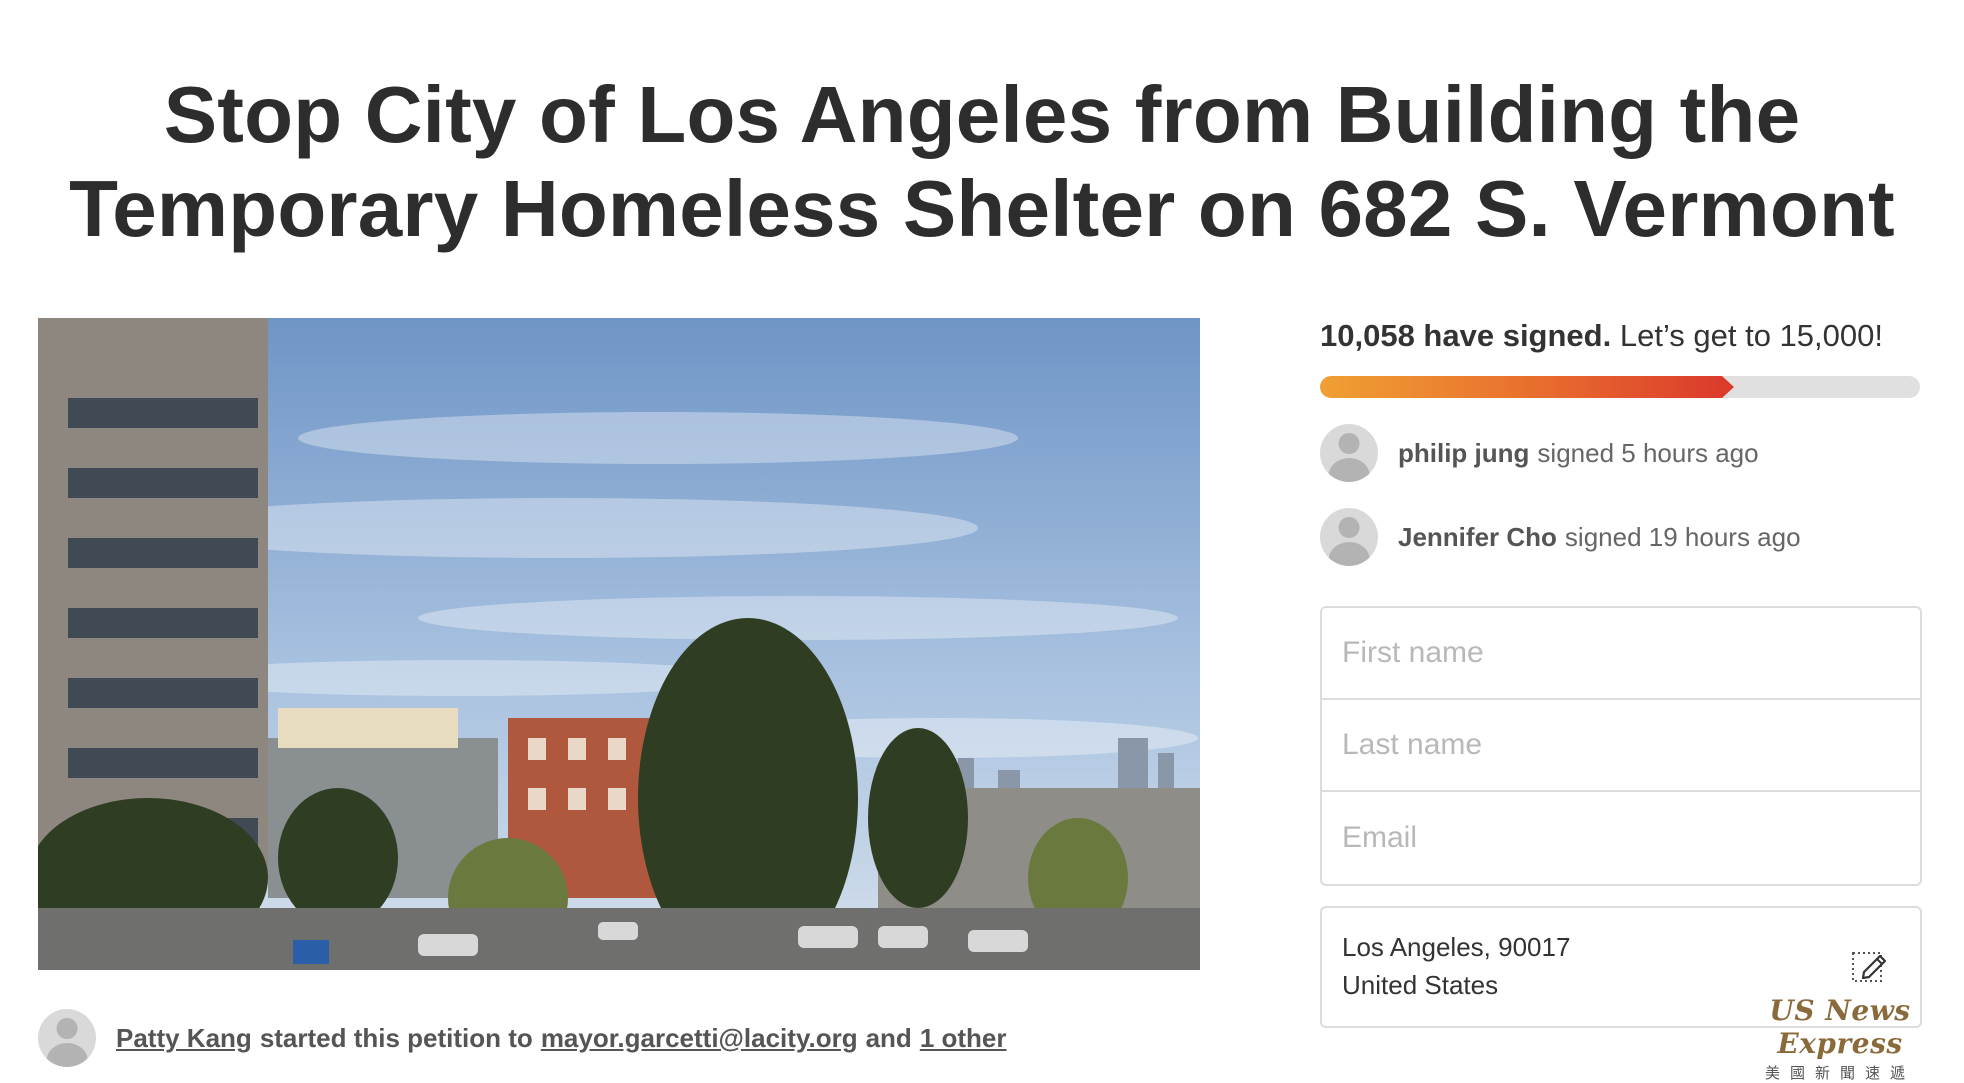  What do you see at coordinates (1621, 654) in the screenshot?
I see `first-name-field` at bounding box center [1621, 654].